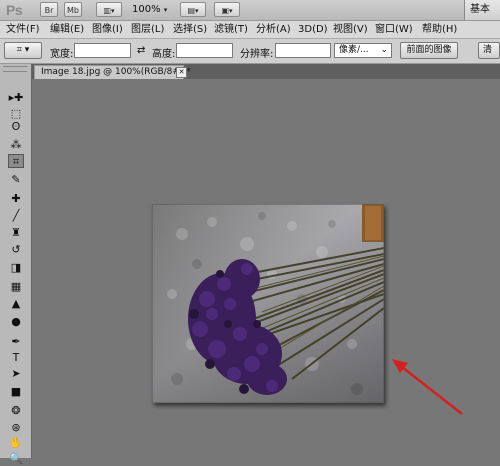  I want to click on marquee-tool-icon: ⬚, so click(16, 114).